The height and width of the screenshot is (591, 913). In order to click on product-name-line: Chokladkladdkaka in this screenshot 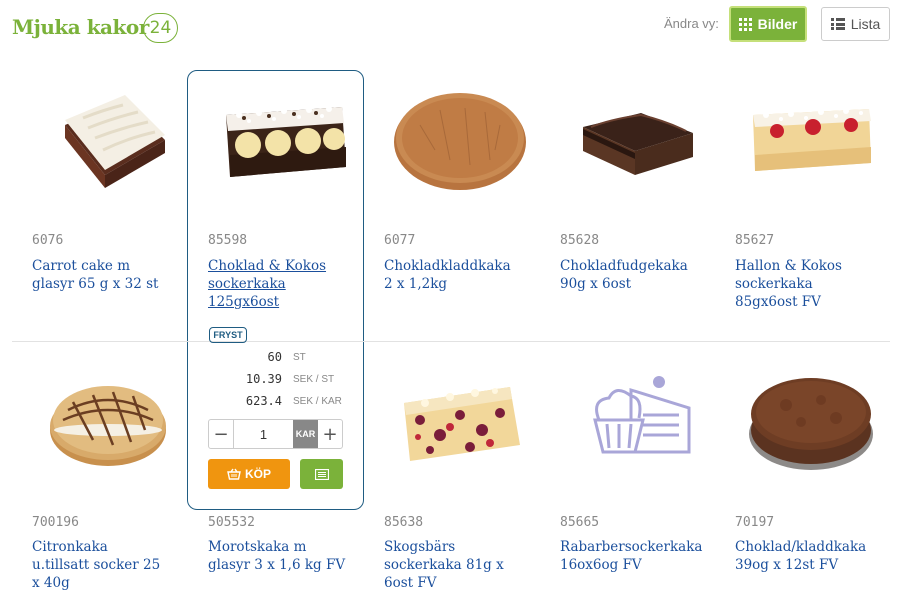, I will do `click(447, 266)`.